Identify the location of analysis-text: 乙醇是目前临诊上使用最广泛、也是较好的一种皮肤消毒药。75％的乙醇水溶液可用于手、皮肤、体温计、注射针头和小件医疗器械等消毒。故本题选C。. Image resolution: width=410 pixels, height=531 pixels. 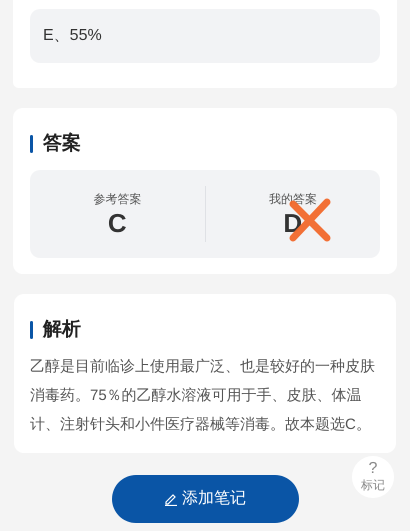
(203, 396).